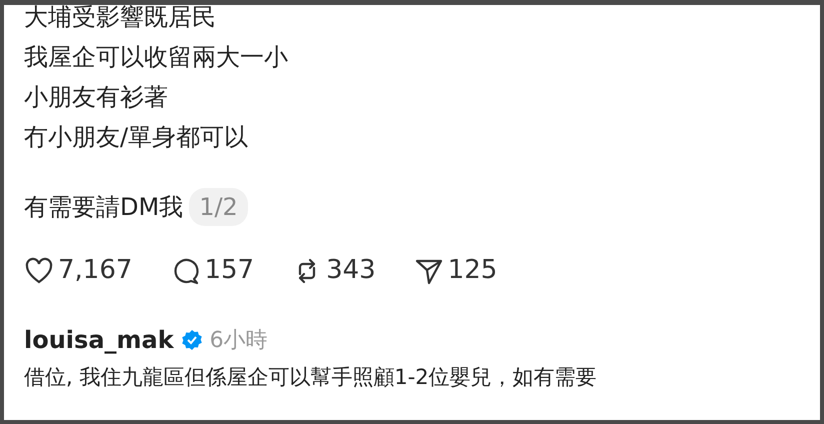 The image size is (824, 424). I want to click on action-count: 157, so click(229, 270).